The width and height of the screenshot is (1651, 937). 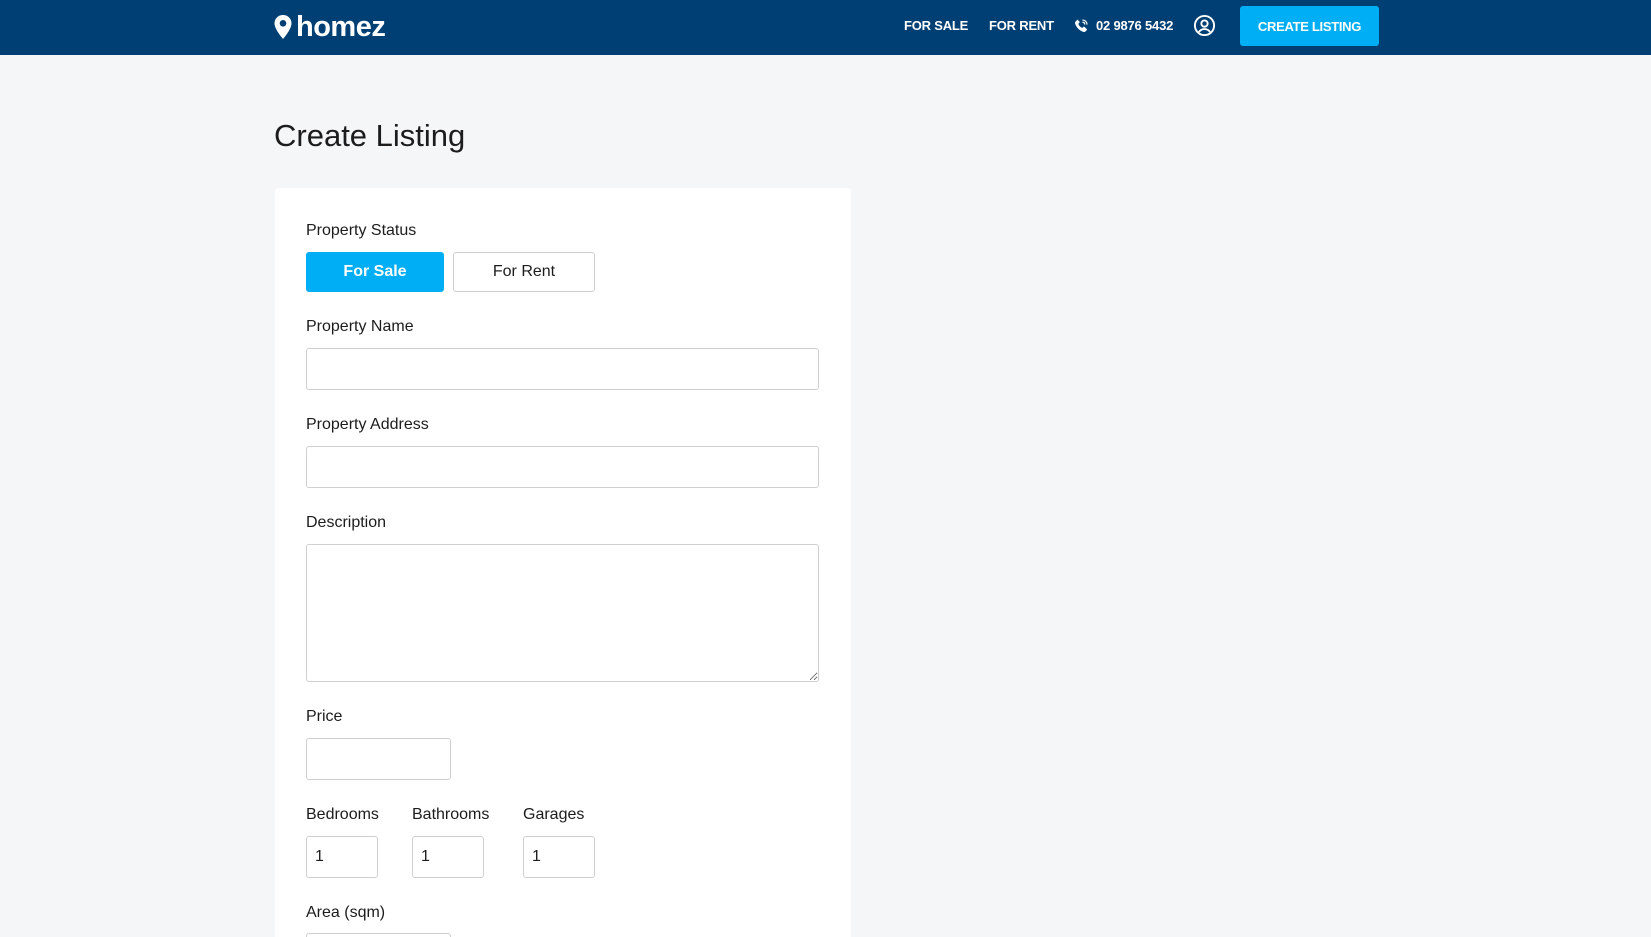 What do you see at coordinates (562, 369) in the screenshot?
I see `property-name-input` at bounding box center [562, 369].